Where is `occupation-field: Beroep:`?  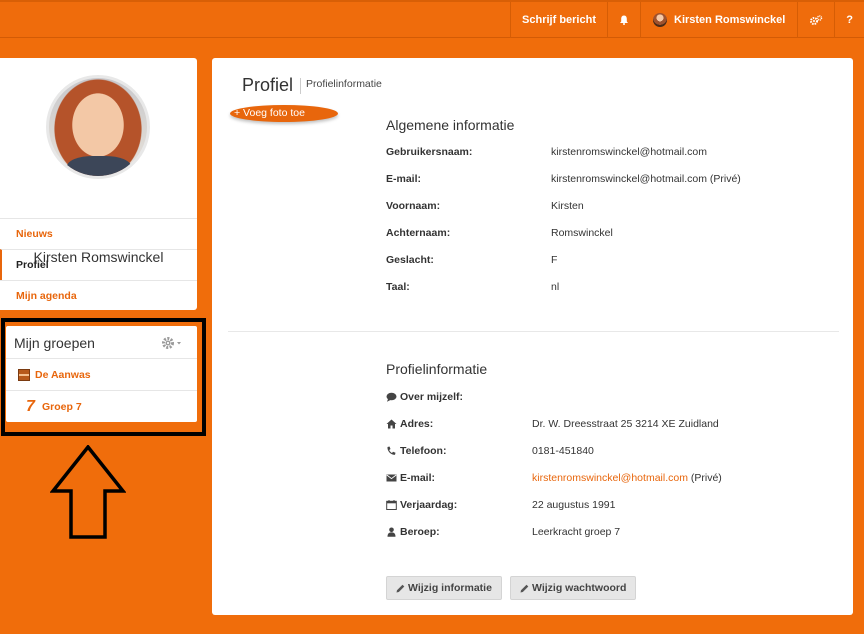 occupation-field: Beroep: is located at coordinates (413, 532).